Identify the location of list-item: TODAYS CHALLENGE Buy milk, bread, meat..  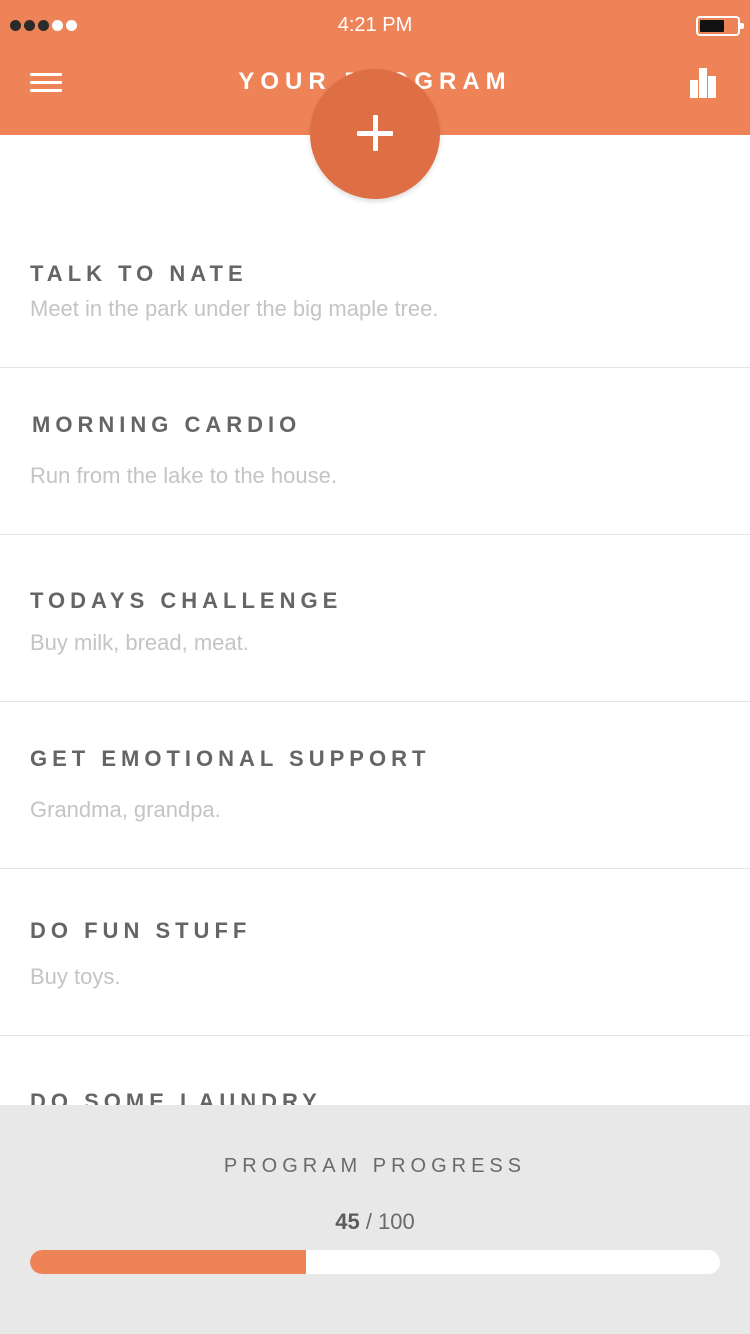
(375, 618).